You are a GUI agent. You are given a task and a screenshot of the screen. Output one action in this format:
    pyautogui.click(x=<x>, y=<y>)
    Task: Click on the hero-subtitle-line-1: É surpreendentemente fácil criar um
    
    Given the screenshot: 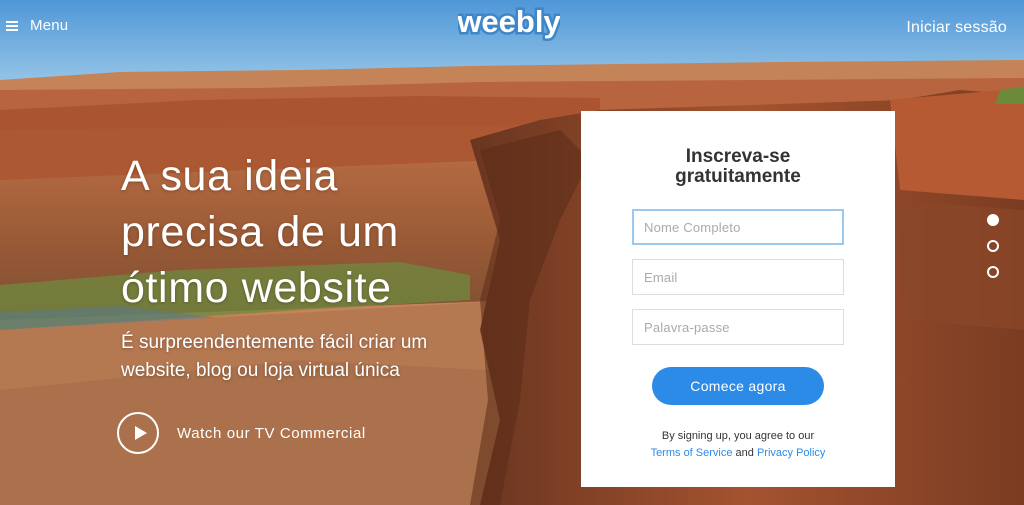 What is the action you would take?
    pyautogui.click(x=274, y=342)
    